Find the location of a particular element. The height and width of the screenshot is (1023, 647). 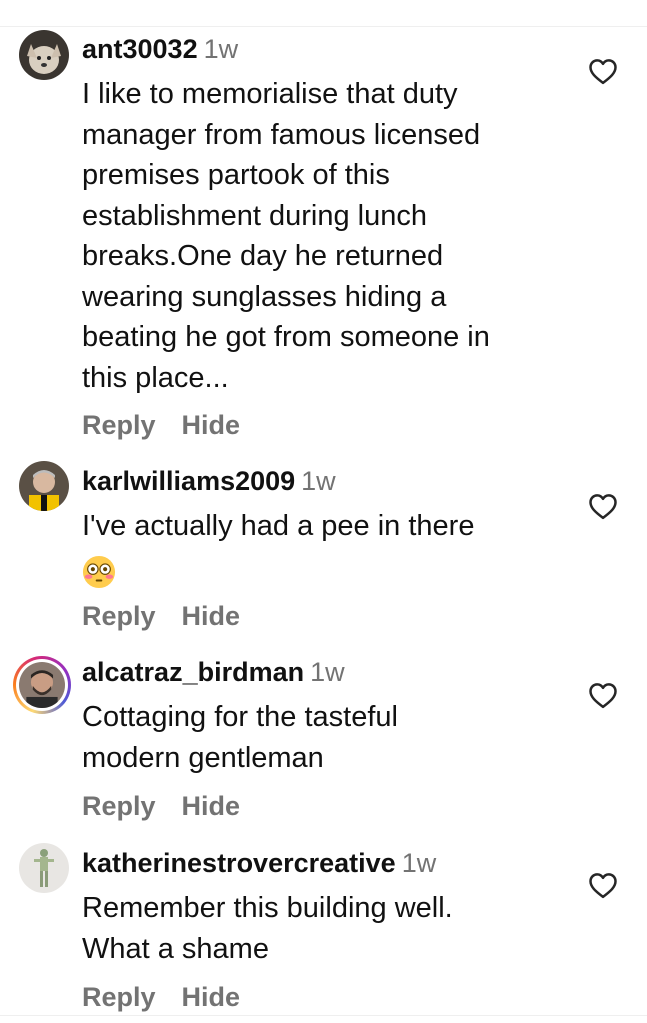

comment-line: modern gentleman is located at coordinates (203, 757).